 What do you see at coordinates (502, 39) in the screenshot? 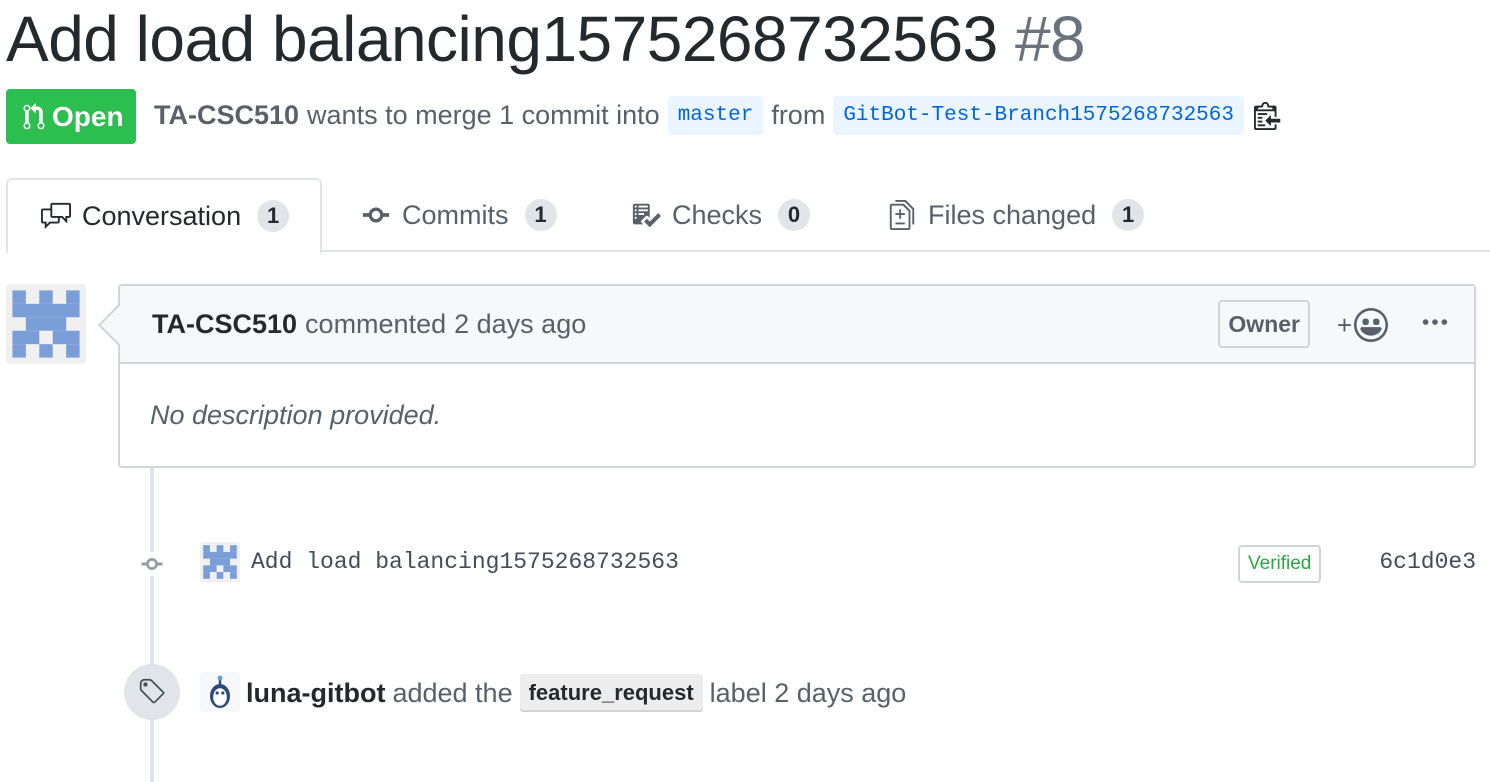
I see `pr-title-text: Add load balancing1575268732563` at bounding box center [502, 39].